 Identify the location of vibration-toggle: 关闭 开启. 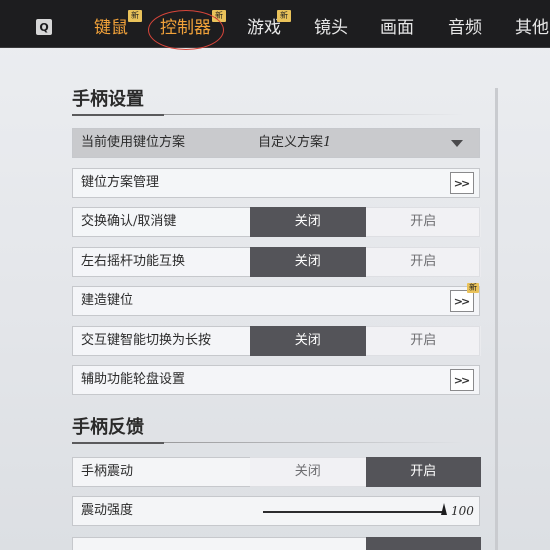
(365, 472).